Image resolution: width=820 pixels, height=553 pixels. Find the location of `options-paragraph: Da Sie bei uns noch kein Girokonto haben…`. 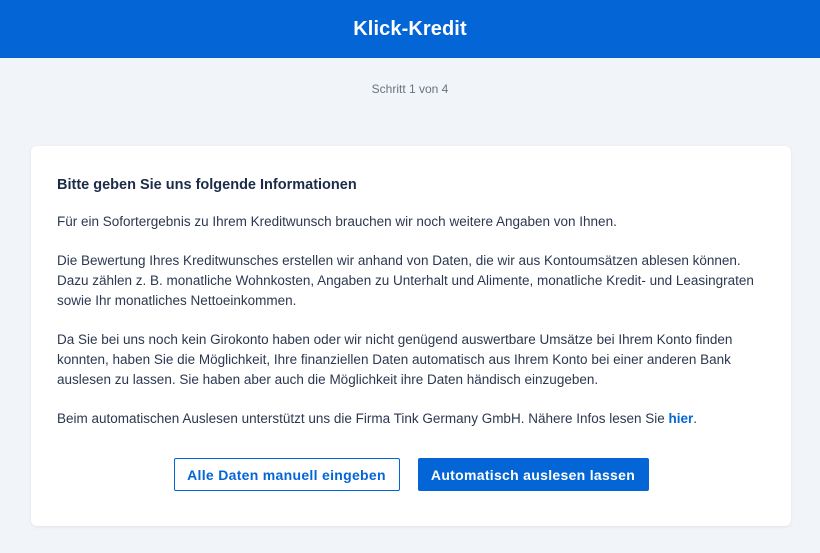

options-paragraph: Da Sie bei uns noch kein Girokonto haben… is located at coordinates (395, 359).